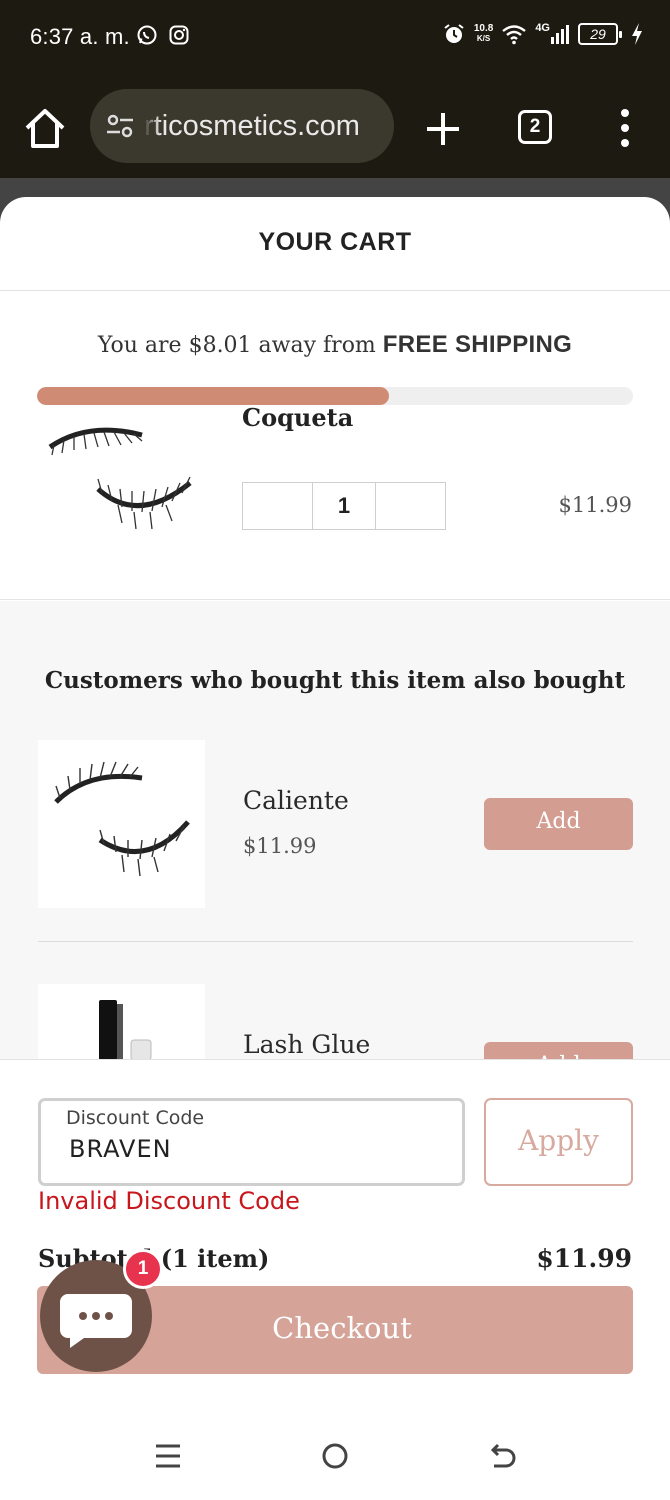 The image size is (670, 1500). I want to click on shipping-highlight: FREE SHIPPING, so click(477, 344).